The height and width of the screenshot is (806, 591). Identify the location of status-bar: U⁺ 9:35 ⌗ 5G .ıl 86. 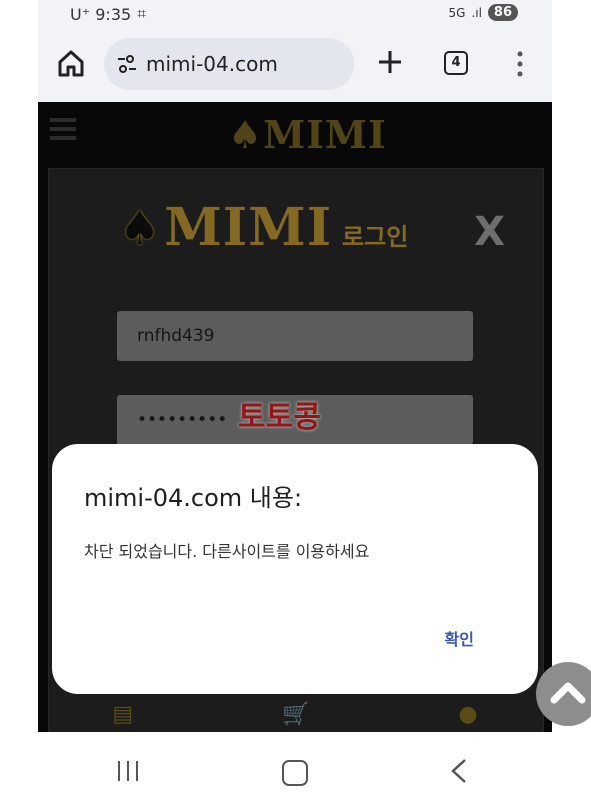
(295, 15).